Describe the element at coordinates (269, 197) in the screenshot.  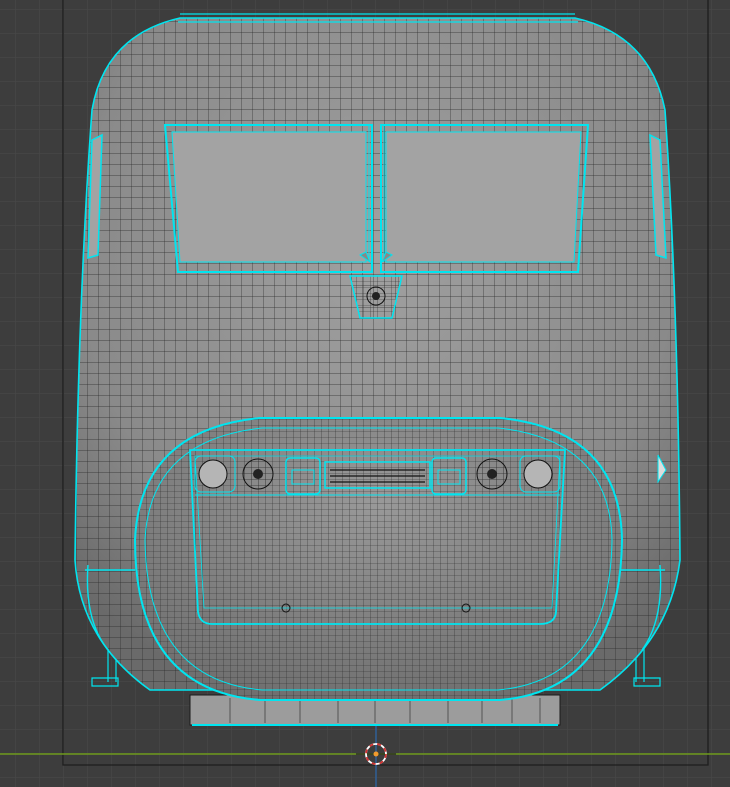
I see `windshield-left-pane` at that location.